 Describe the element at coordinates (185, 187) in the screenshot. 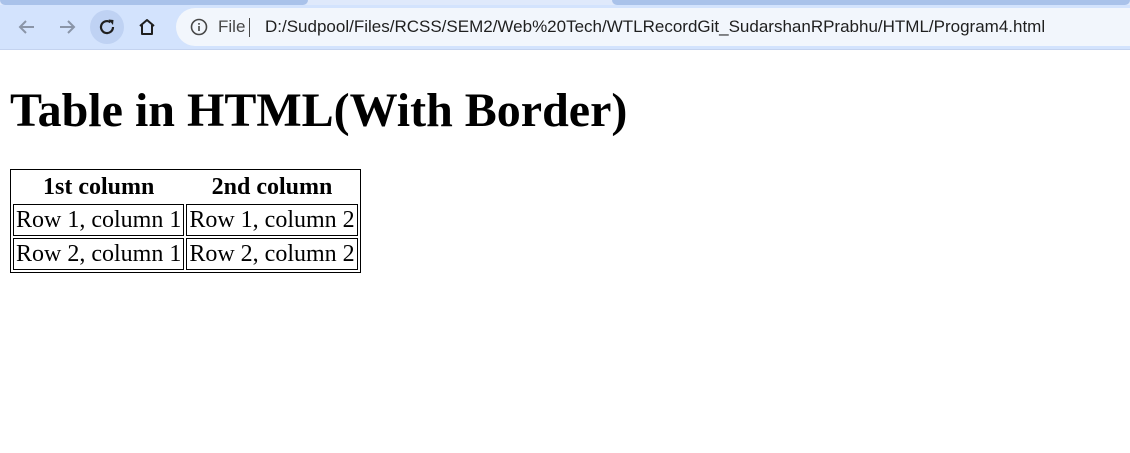

I see `table-header-row: 1st column 2nd column` at that location.